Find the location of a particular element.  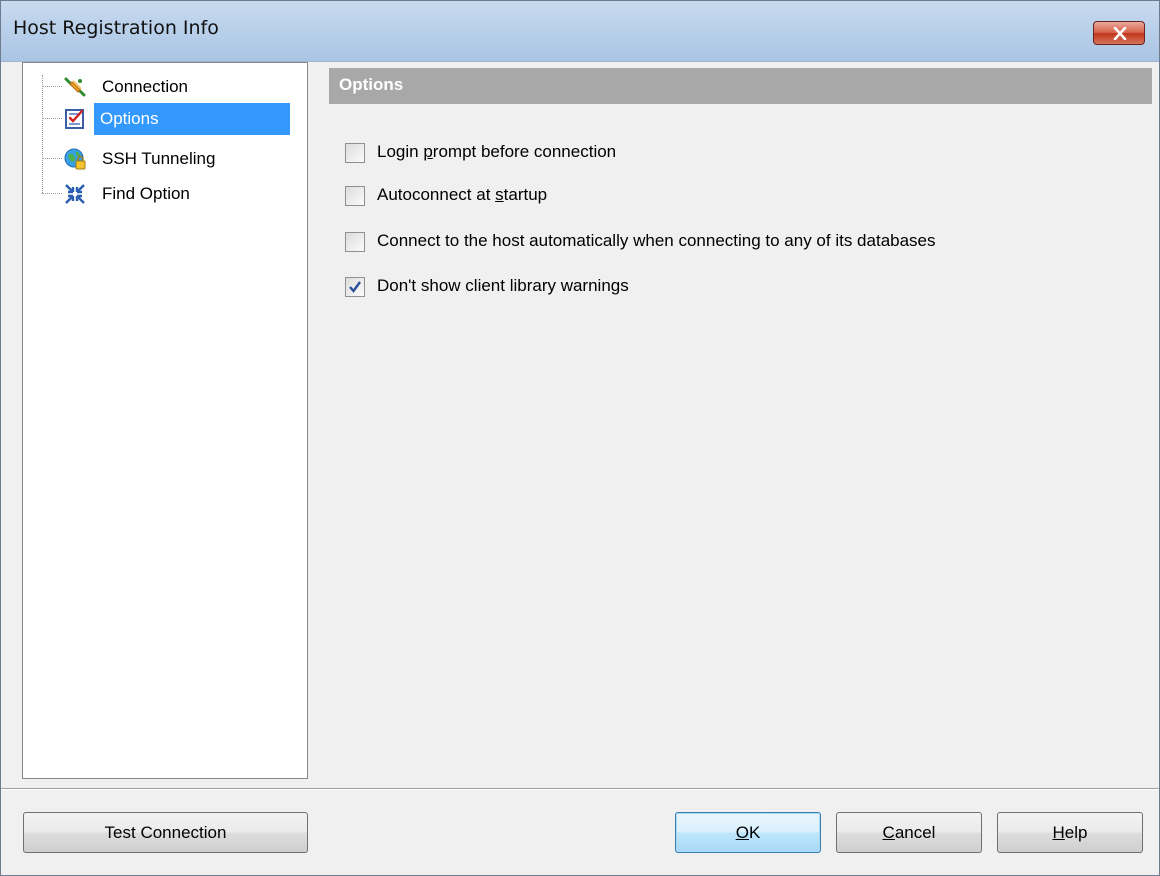

connect-host-automatically-checkbox is located at coordinates (355, 242).